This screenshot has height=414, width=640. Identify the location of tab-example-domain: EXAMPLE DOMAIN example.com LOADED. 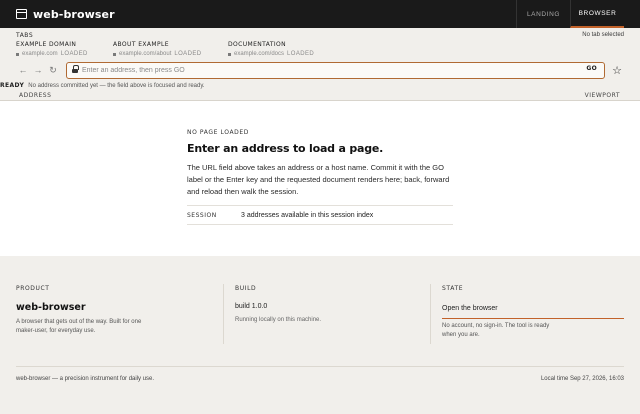
(52, 49).